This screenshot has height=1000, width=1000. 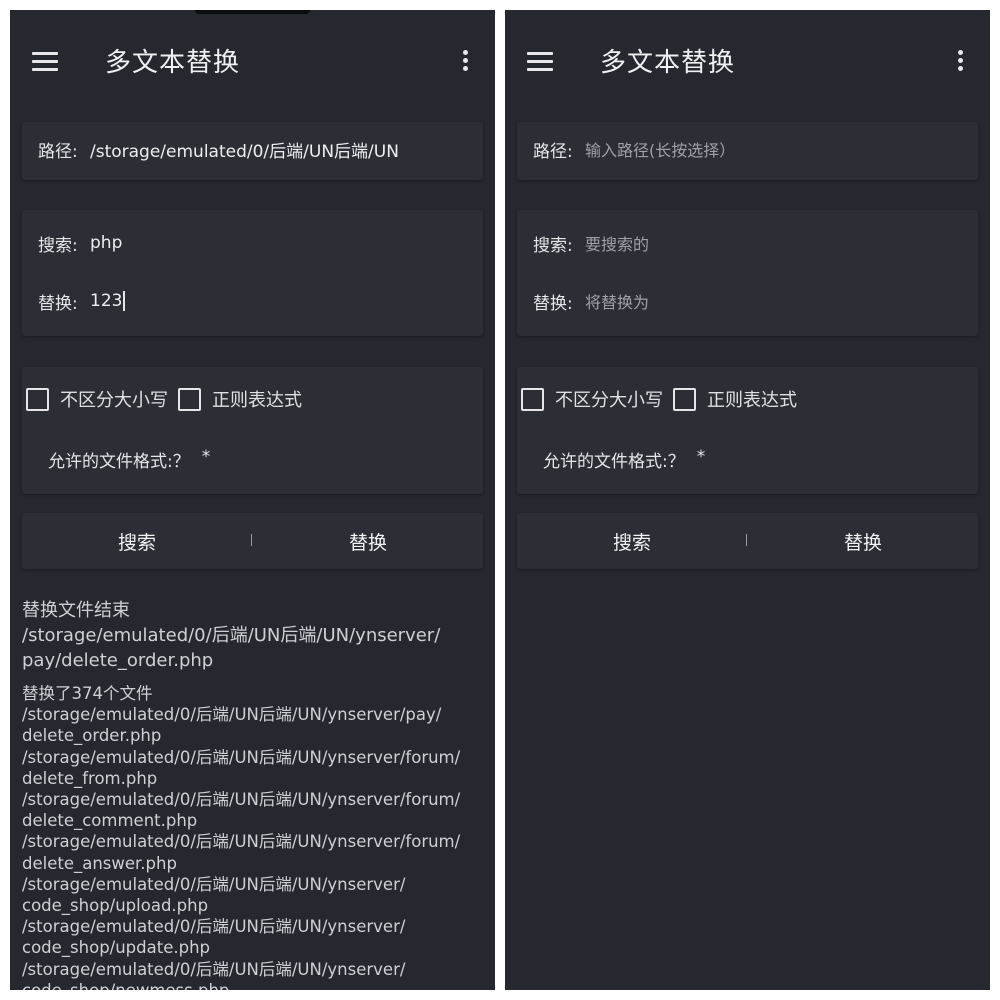 I want to click on replace-row: 替换: 123, so click(x=82, y=301).